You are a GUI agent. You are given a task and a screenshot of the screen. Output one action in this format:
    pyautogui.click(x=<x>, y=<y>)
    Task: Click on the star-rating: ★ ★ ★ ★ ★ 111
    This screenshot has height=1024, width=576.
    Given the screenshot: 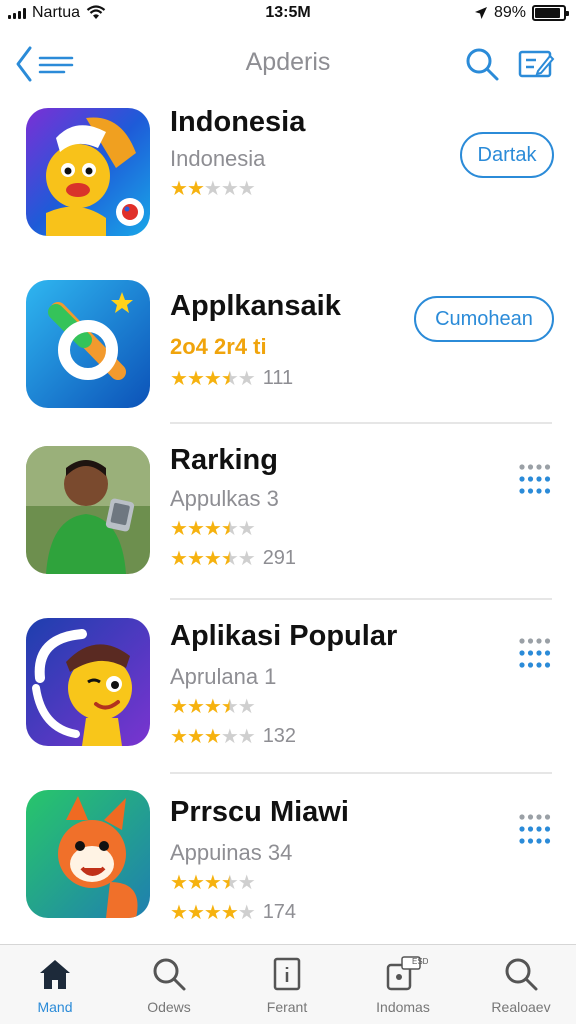 What is the action you would take?
    pyautogui.click(x=231, y=378)
    